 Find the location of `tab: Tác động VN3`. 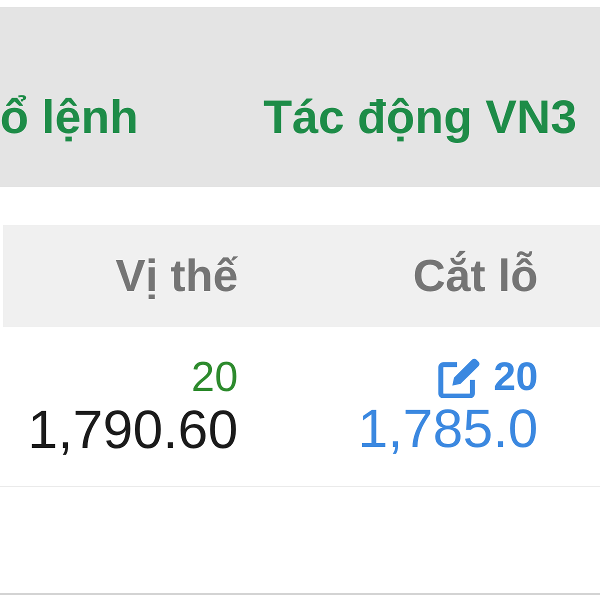

tab: Tác động VN3 is located at coordinates (420, 117).